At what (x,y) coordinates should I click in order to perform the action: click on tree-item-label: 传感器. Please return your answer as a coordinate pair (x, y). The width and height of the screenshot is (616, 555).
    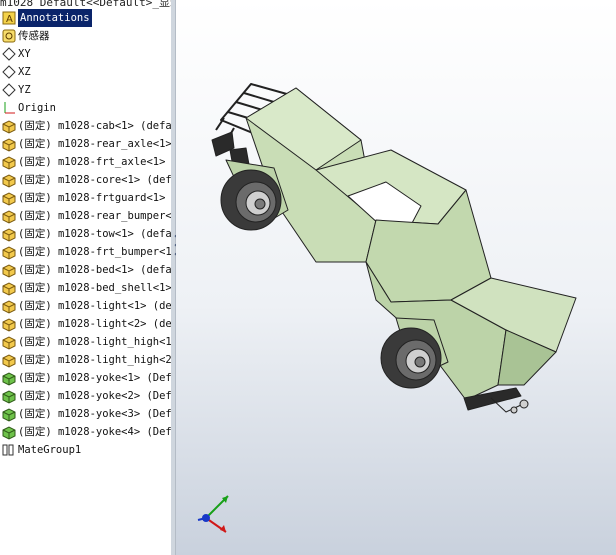
    Looking at the image, I should click on (34, 36).